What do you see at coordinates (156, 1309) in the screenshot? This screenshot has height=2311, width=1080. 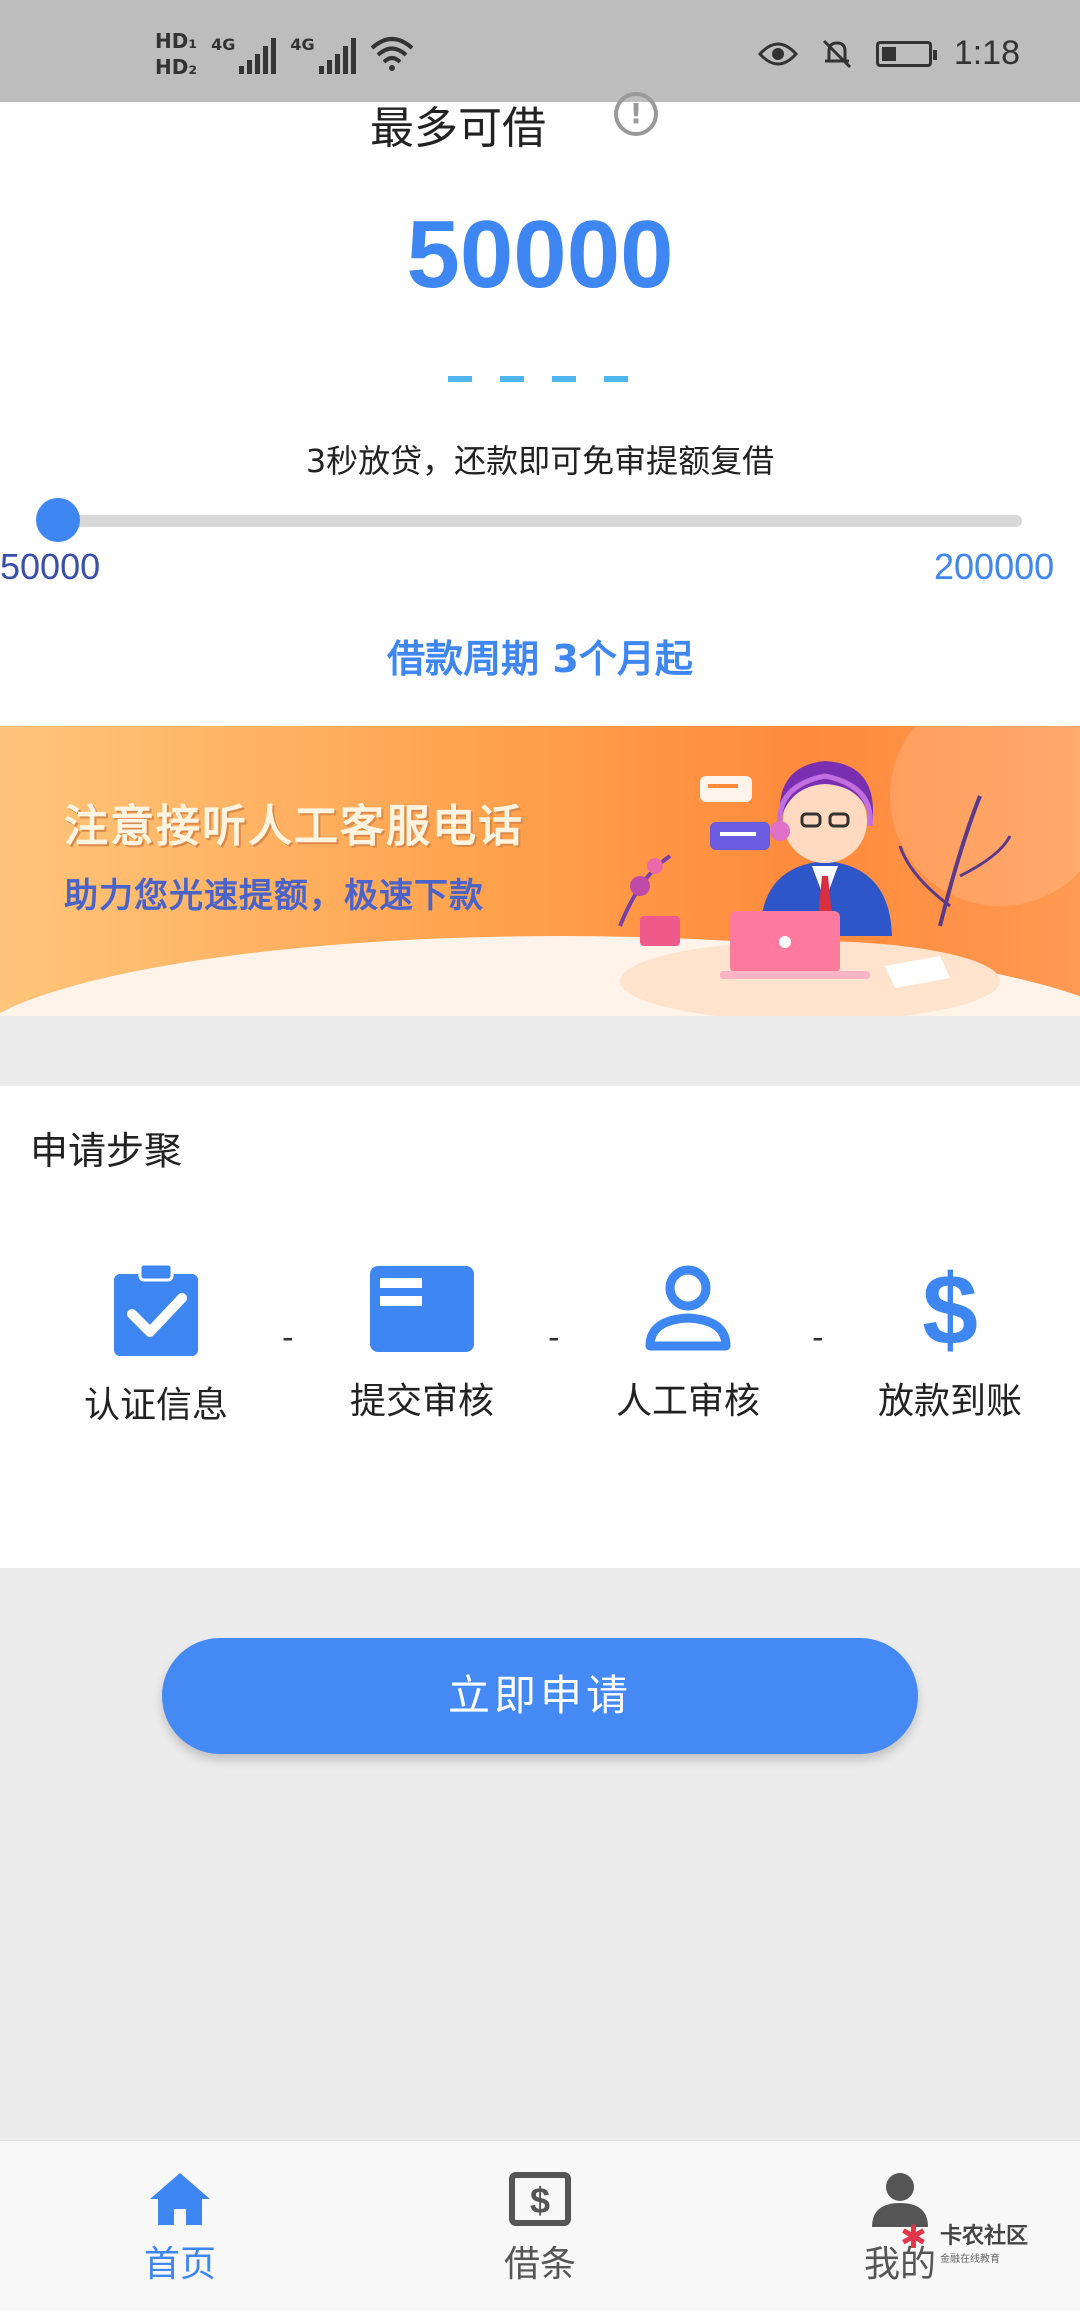 I see `clipboard-check-icon` at bounding box center [156, 1309].